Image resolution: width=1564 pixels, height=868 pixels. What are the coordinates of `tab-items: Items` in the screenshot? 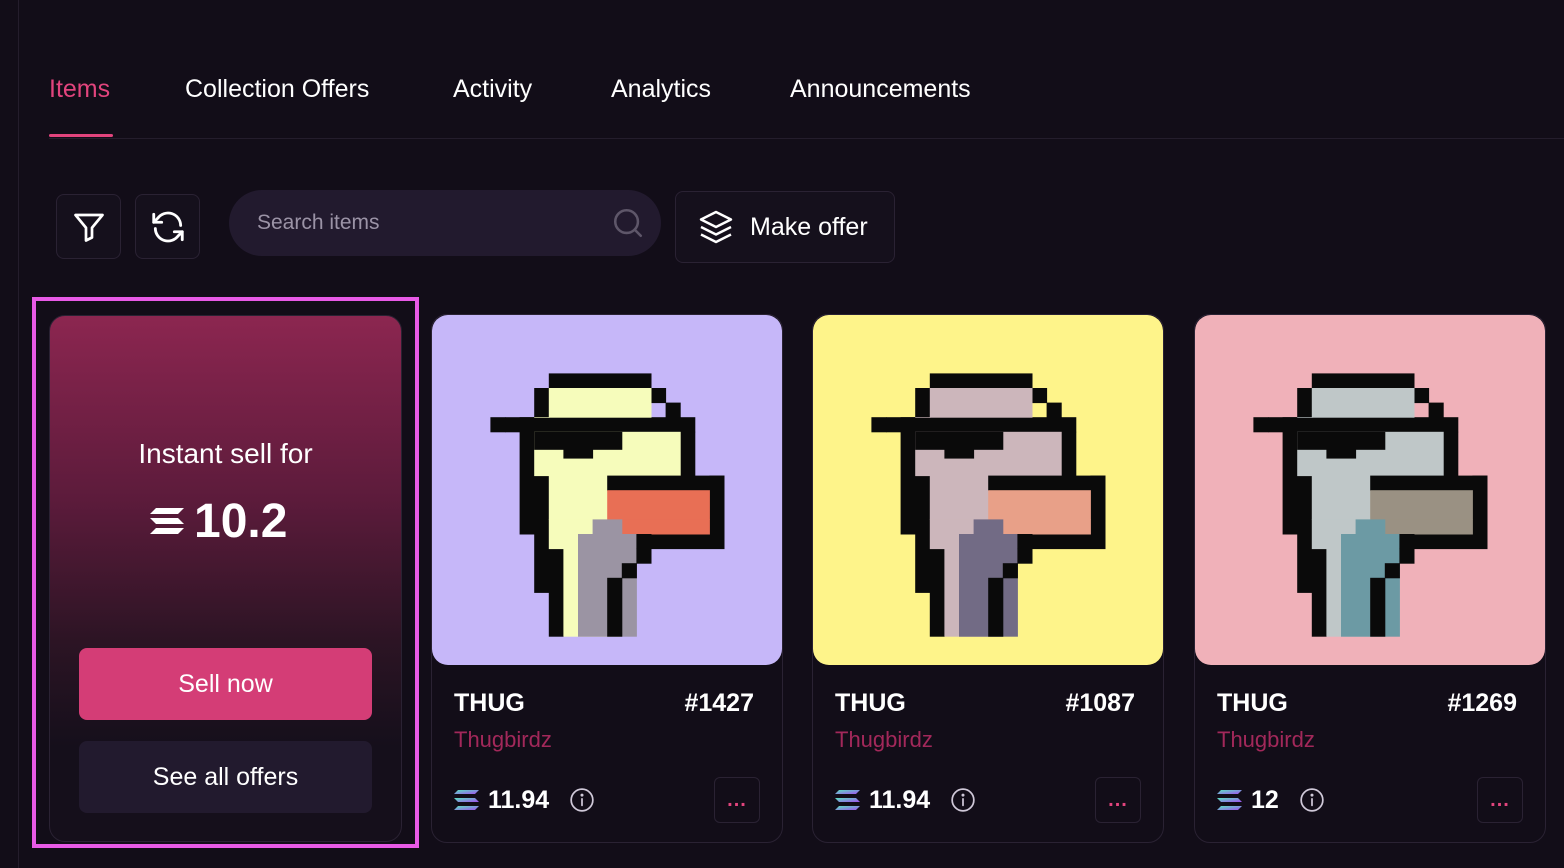 It's located at (79, 89).